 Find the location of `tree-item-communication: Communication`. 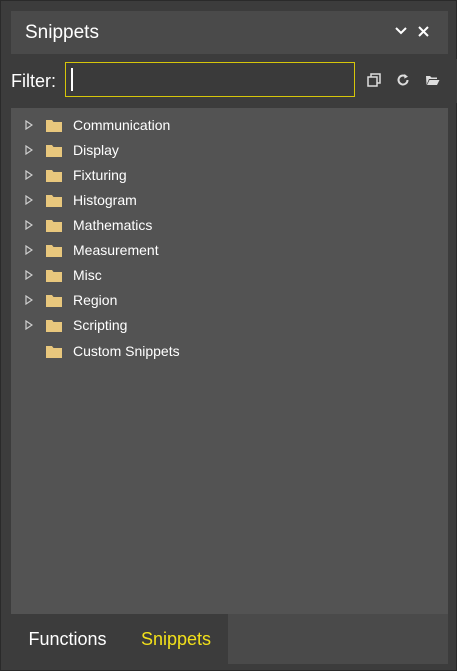

tree-item-communication: Communication is located at coordinates (229, 125).